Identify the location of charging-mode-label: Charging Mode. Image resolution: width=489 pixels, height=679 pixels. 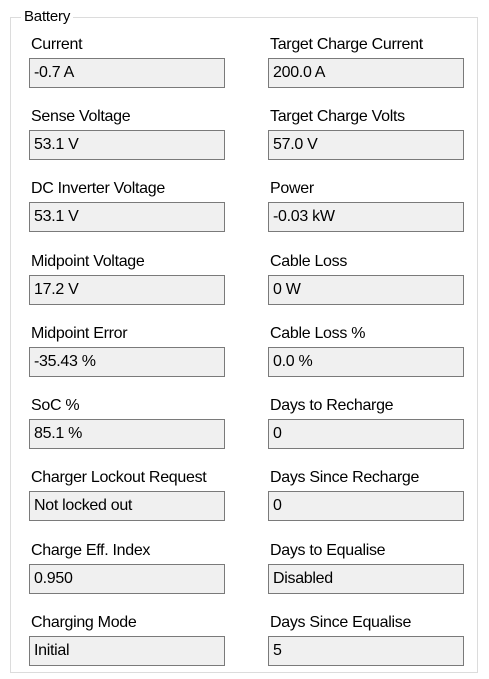
(84, 622).